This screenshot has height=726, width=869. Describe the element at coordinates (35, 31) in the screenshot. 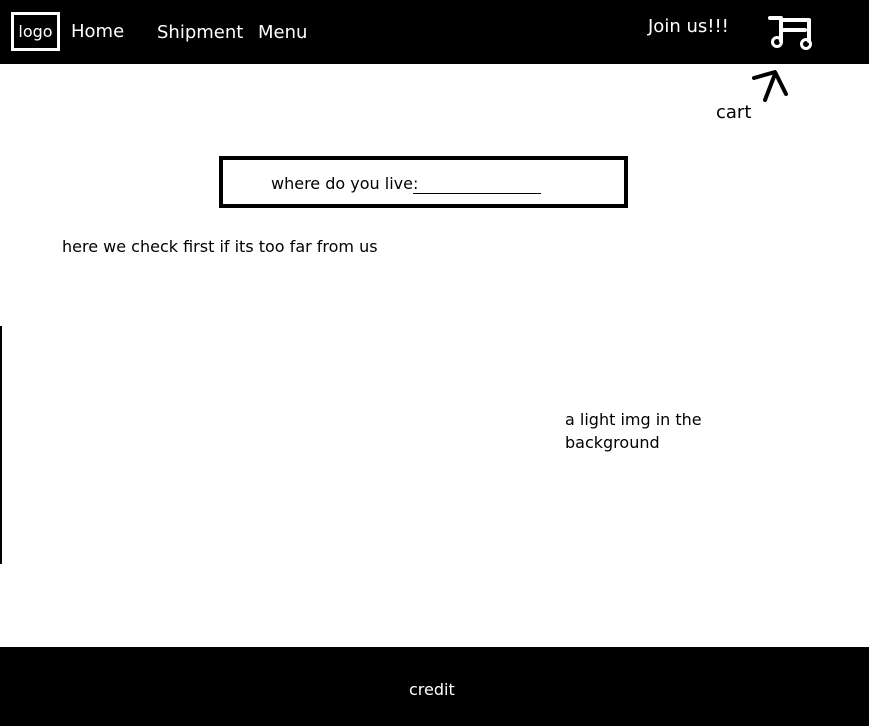

I see `logo: logo` at that location.